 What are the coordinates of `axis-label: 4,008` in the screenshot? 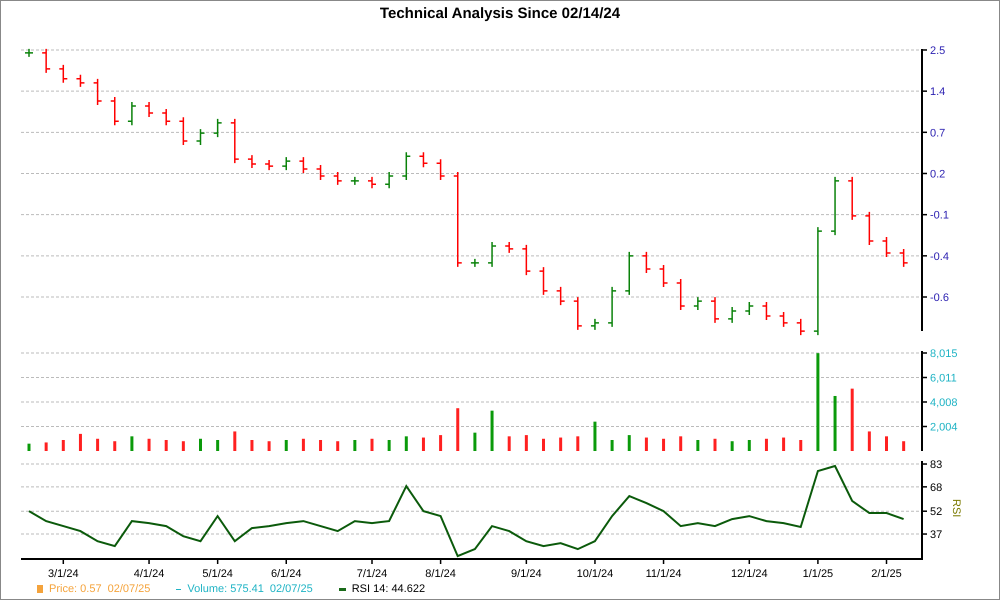 It's located at (944, 403).